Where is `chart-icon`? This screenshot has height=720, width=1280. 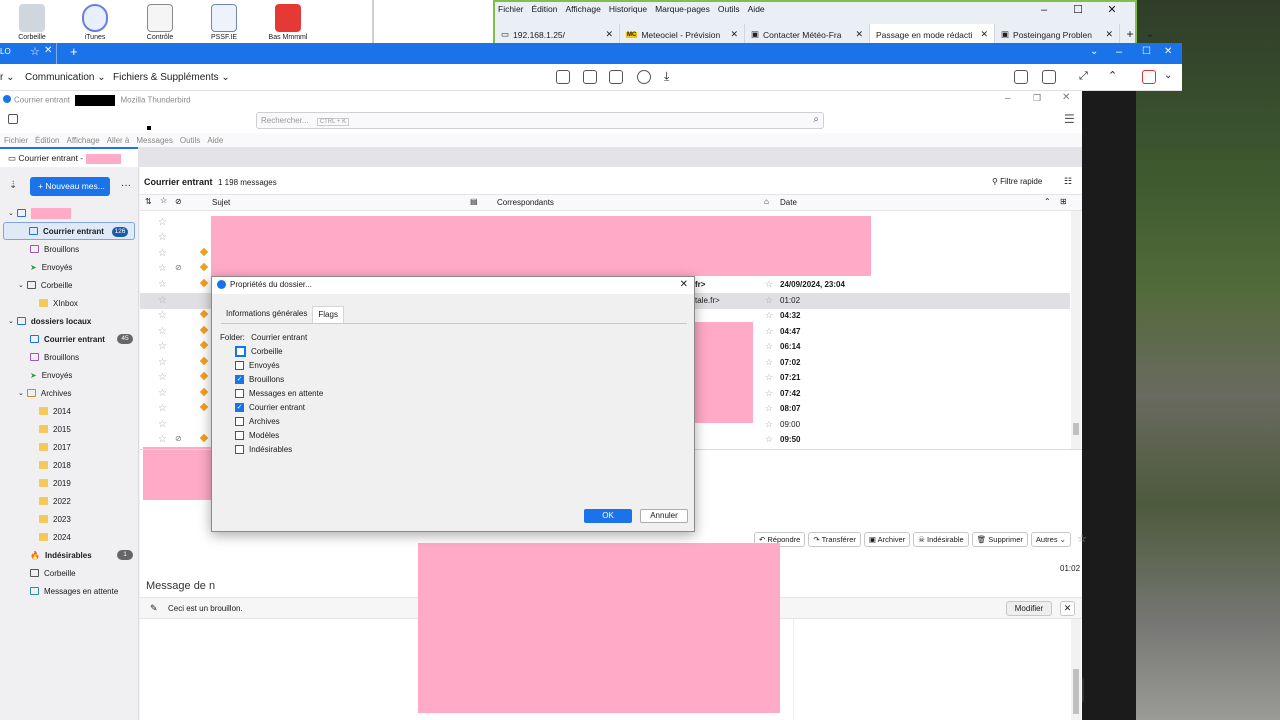
chart-icon is located at coordinates (563, 77).